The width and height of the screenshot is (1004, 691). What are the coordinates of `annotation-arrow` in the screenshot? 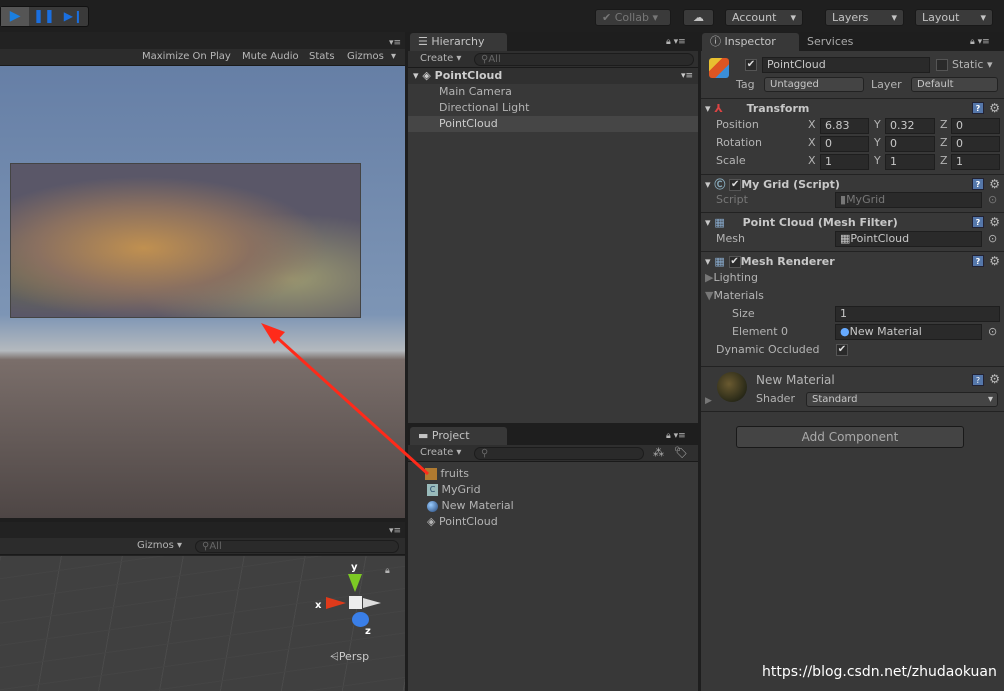 It's located at (345, 399).